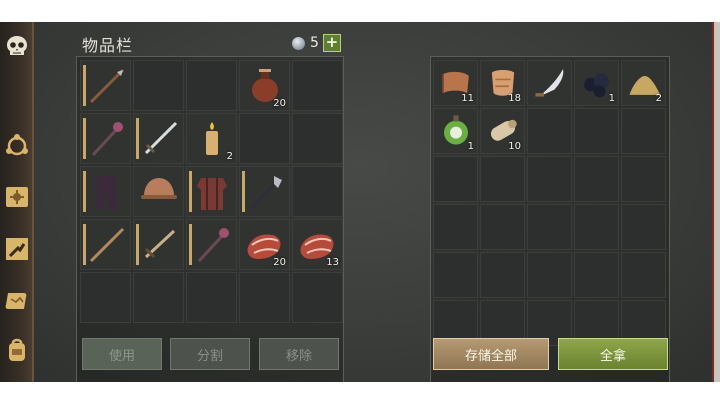  Describe the element at coordinates (491, 354) in the screenshot. I see `store-all-button: 存储全部` at that location.